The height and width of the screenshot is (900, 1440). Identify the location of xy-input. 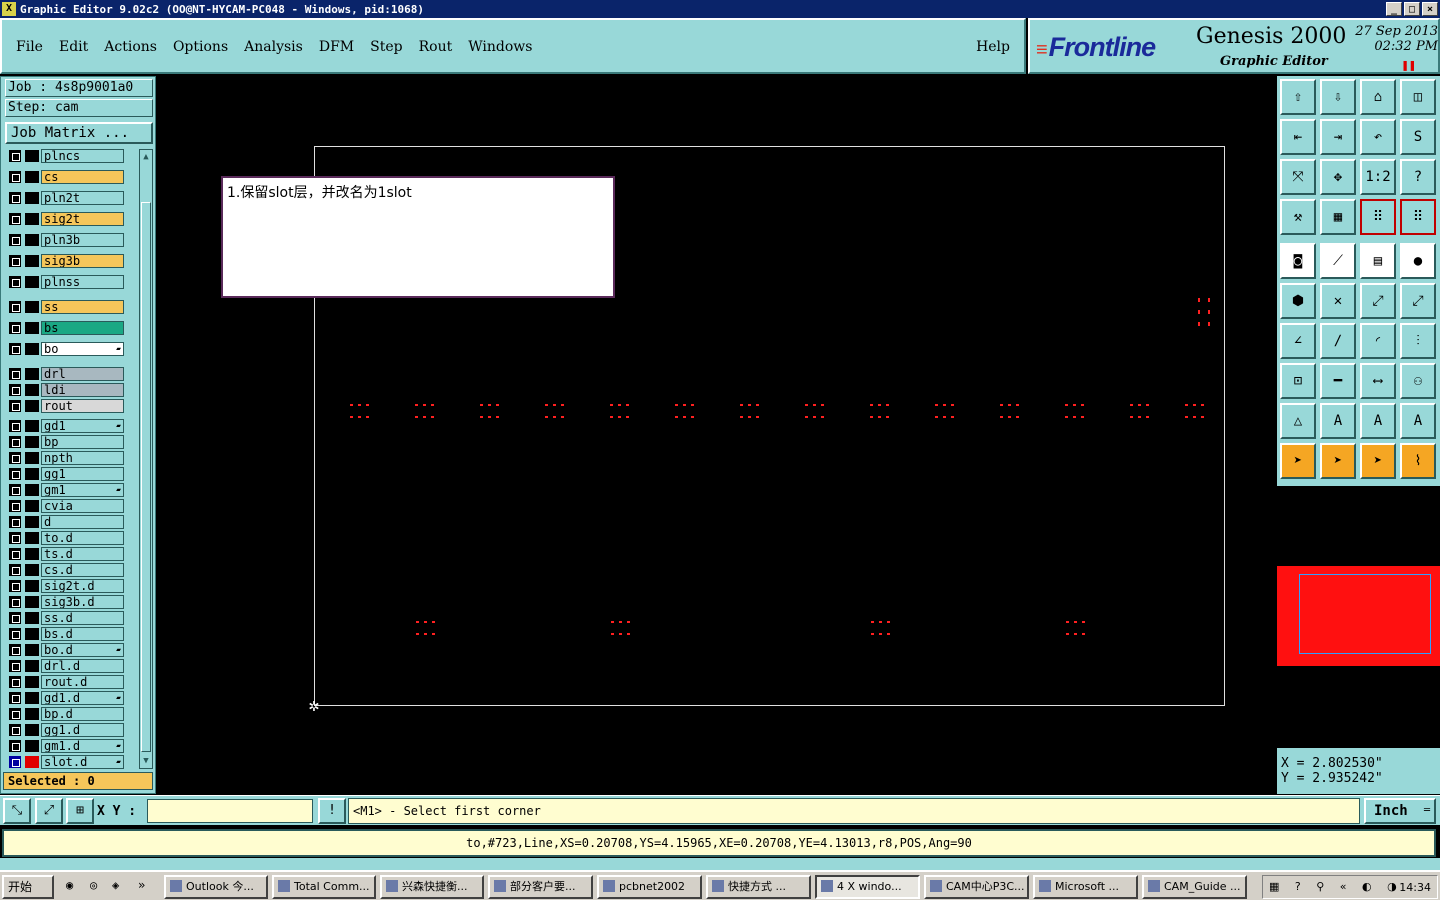
(230, 811).